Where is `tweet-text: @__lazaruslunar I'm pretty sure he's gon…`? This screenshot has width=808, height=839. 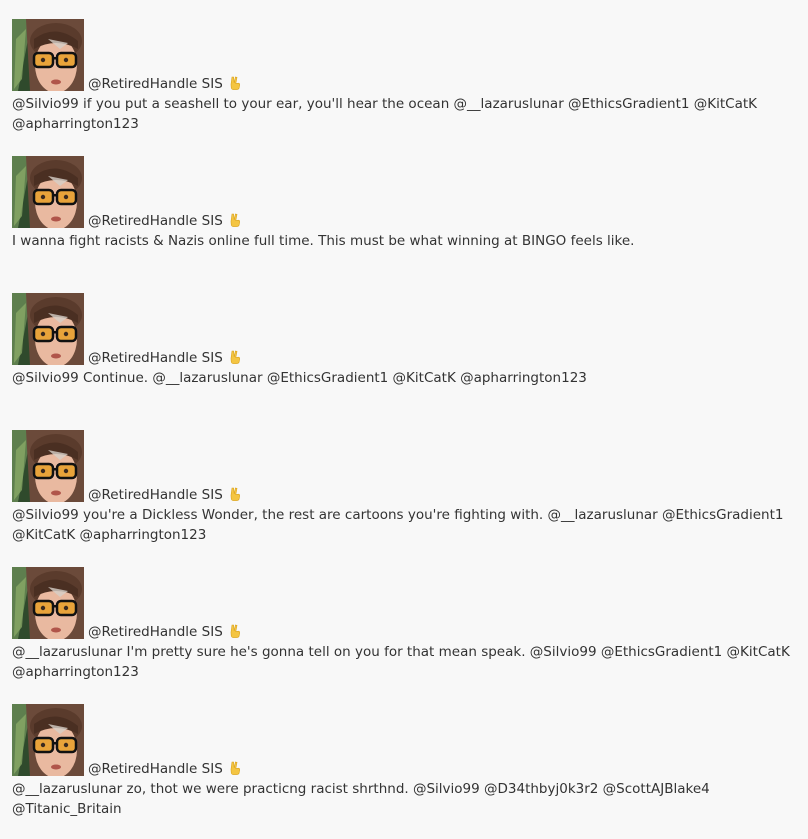 tweet-text: @__lazaruslunar I'm pretty sure he's gon… is located at coordinates (401, 662).